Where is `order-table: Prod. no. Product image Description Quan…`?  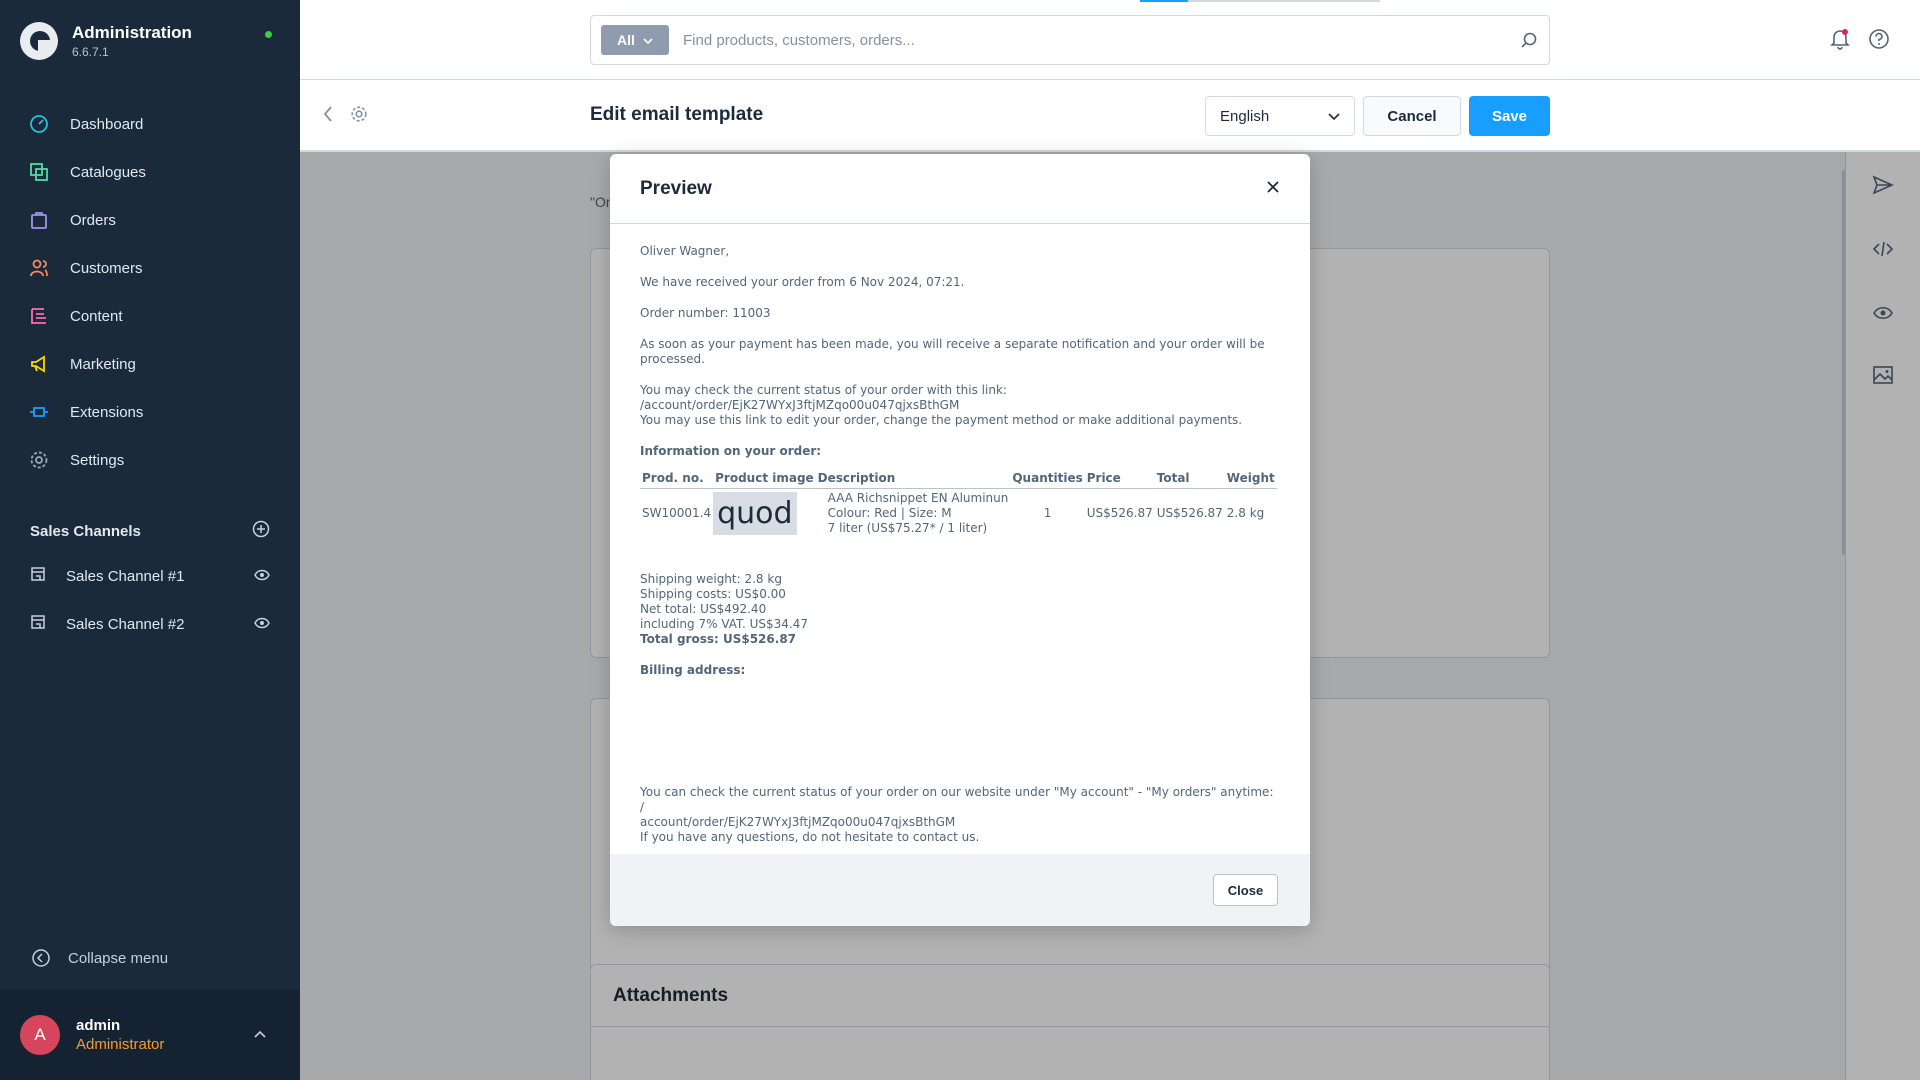 order-table: Prod. no. Product image Description Quan… is located at coordinates (958, 503).